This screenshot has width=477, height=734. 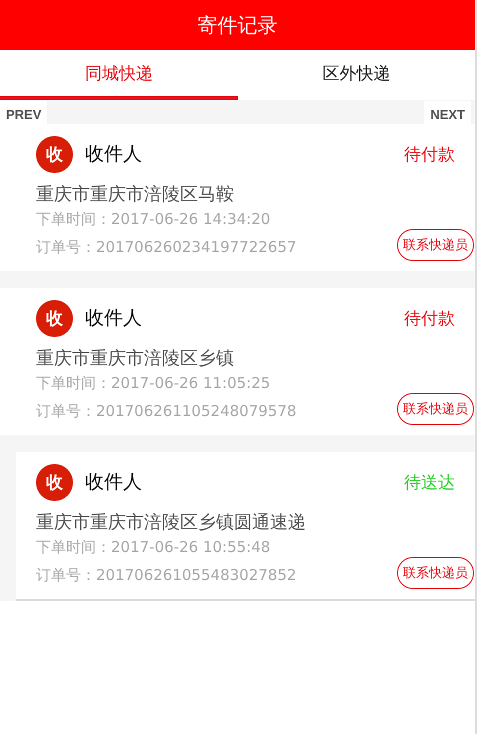 What do you see at coordinates (154, 219) in the screenshot?
I see `order-time: 下单时间：2017-06-26 14:34:20` at bounding box center [154, 219].